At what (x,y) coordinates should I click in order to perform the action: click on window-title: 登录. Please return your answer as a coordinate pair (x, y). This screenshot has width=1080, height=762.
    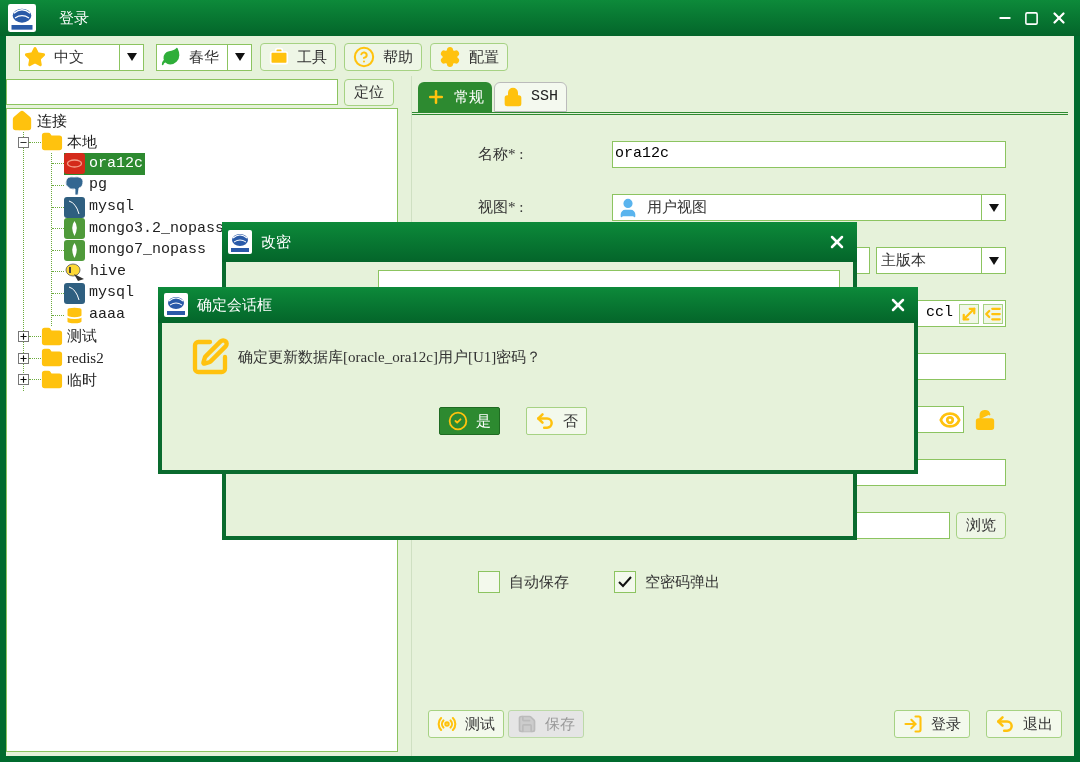
    Looking at the image, I should click on (74, 18).